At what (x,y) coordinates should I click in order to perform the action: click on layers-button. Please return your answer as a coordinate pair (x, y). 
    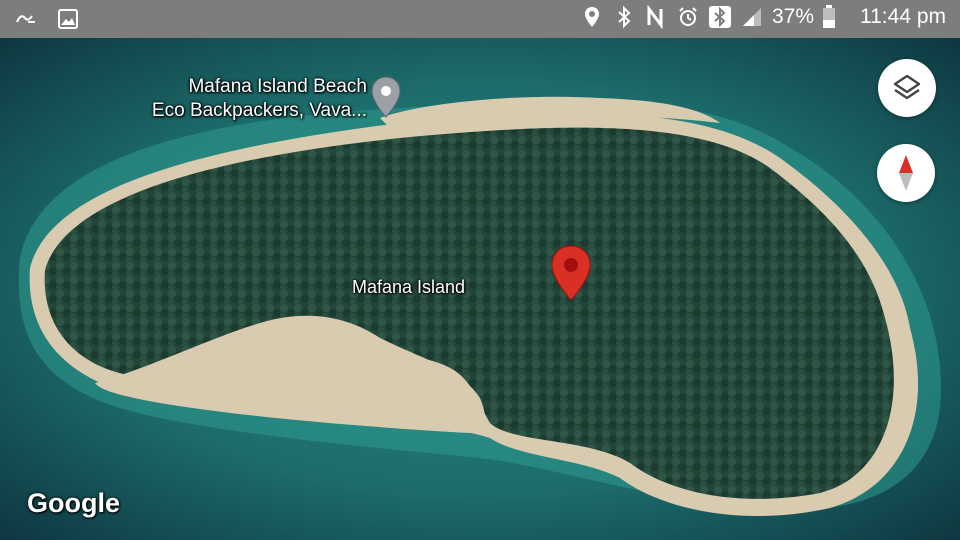
    Looking at the image, I should click on (907, 88).